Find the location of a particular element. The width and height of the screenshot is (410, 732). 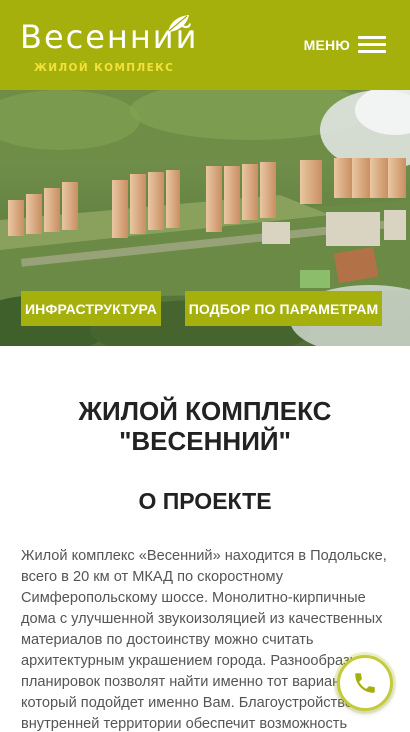

menu-label: МЕНЮ is located at coordinates (326, 45).